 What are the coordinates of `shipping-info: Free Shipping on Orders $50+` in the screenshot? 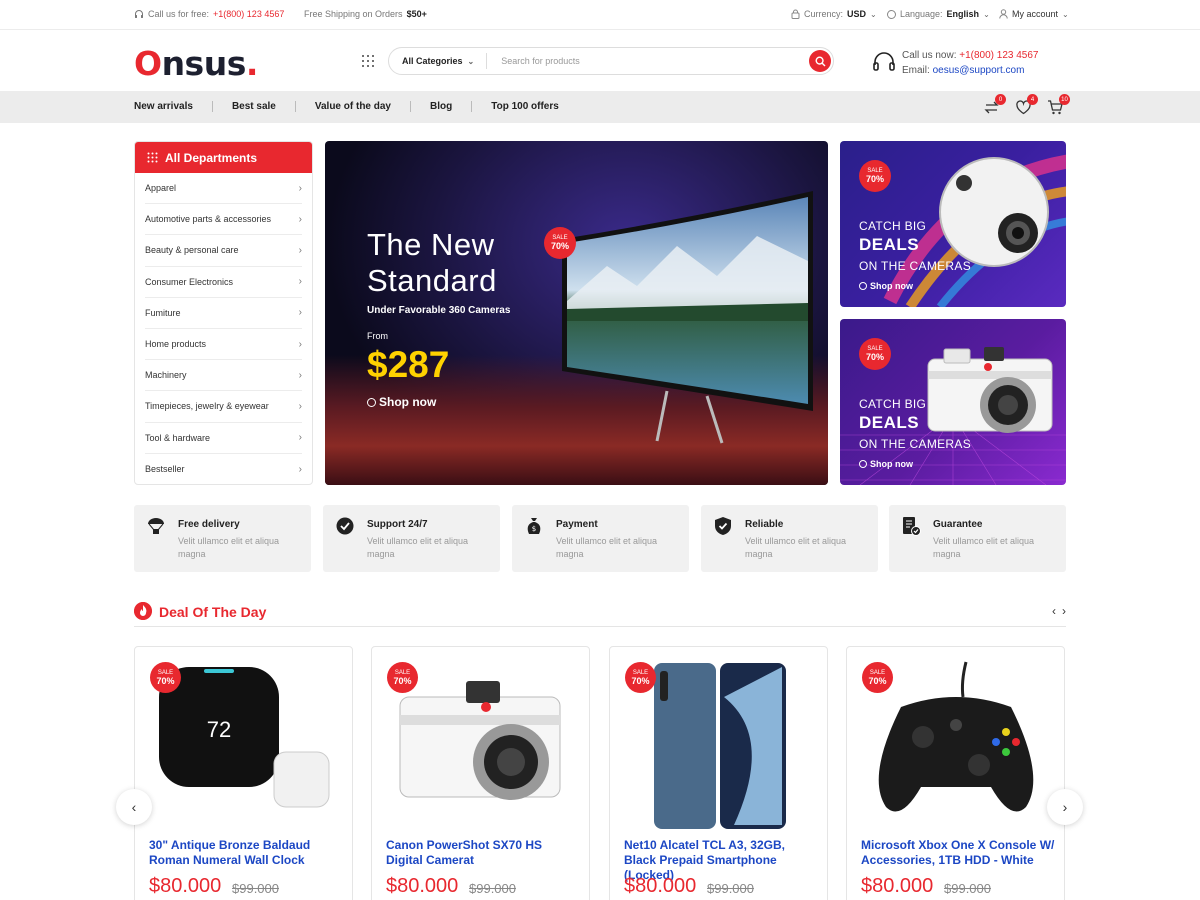 It's located at (365, 14).